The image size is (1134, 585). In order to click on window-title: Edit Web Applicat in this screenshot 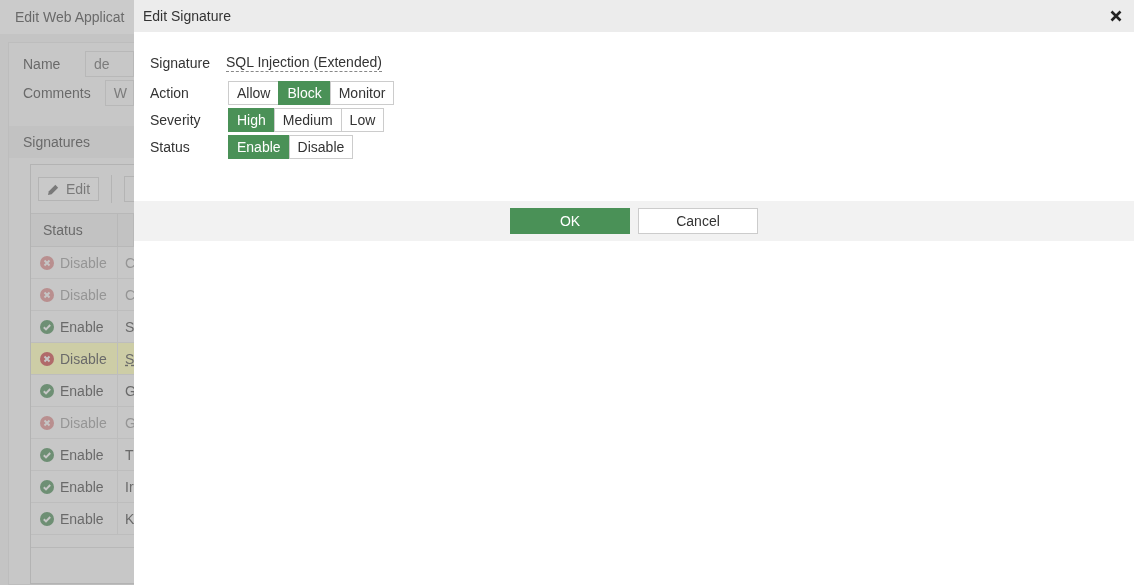, I will do `click(67, 17)`.